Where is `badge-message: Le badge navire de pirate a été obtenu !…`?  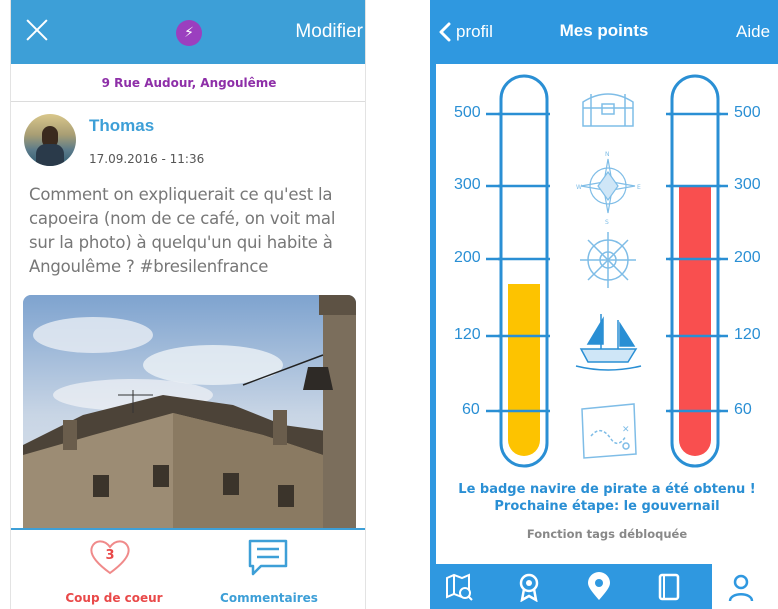
badge-message: Le badge navire de pirate a été obtenu !… is located at coordinates (607, 498).